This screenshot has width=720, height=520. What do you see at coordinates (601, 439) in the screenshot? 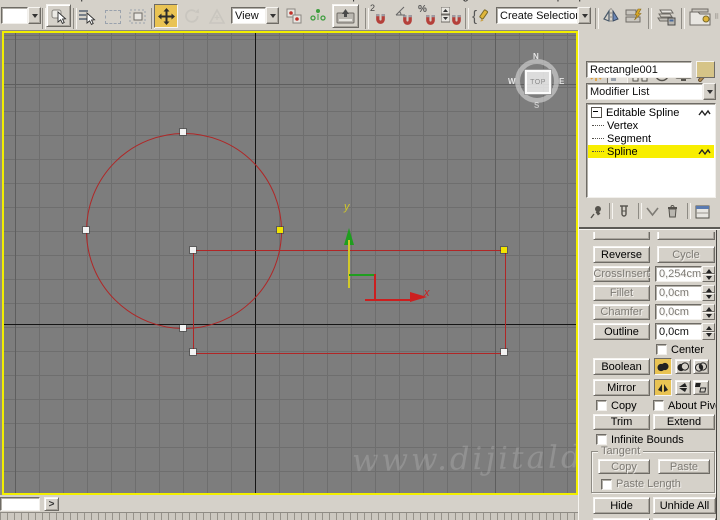
I see `infinite-bounds-checkbox` at bounding box center [601, 439].